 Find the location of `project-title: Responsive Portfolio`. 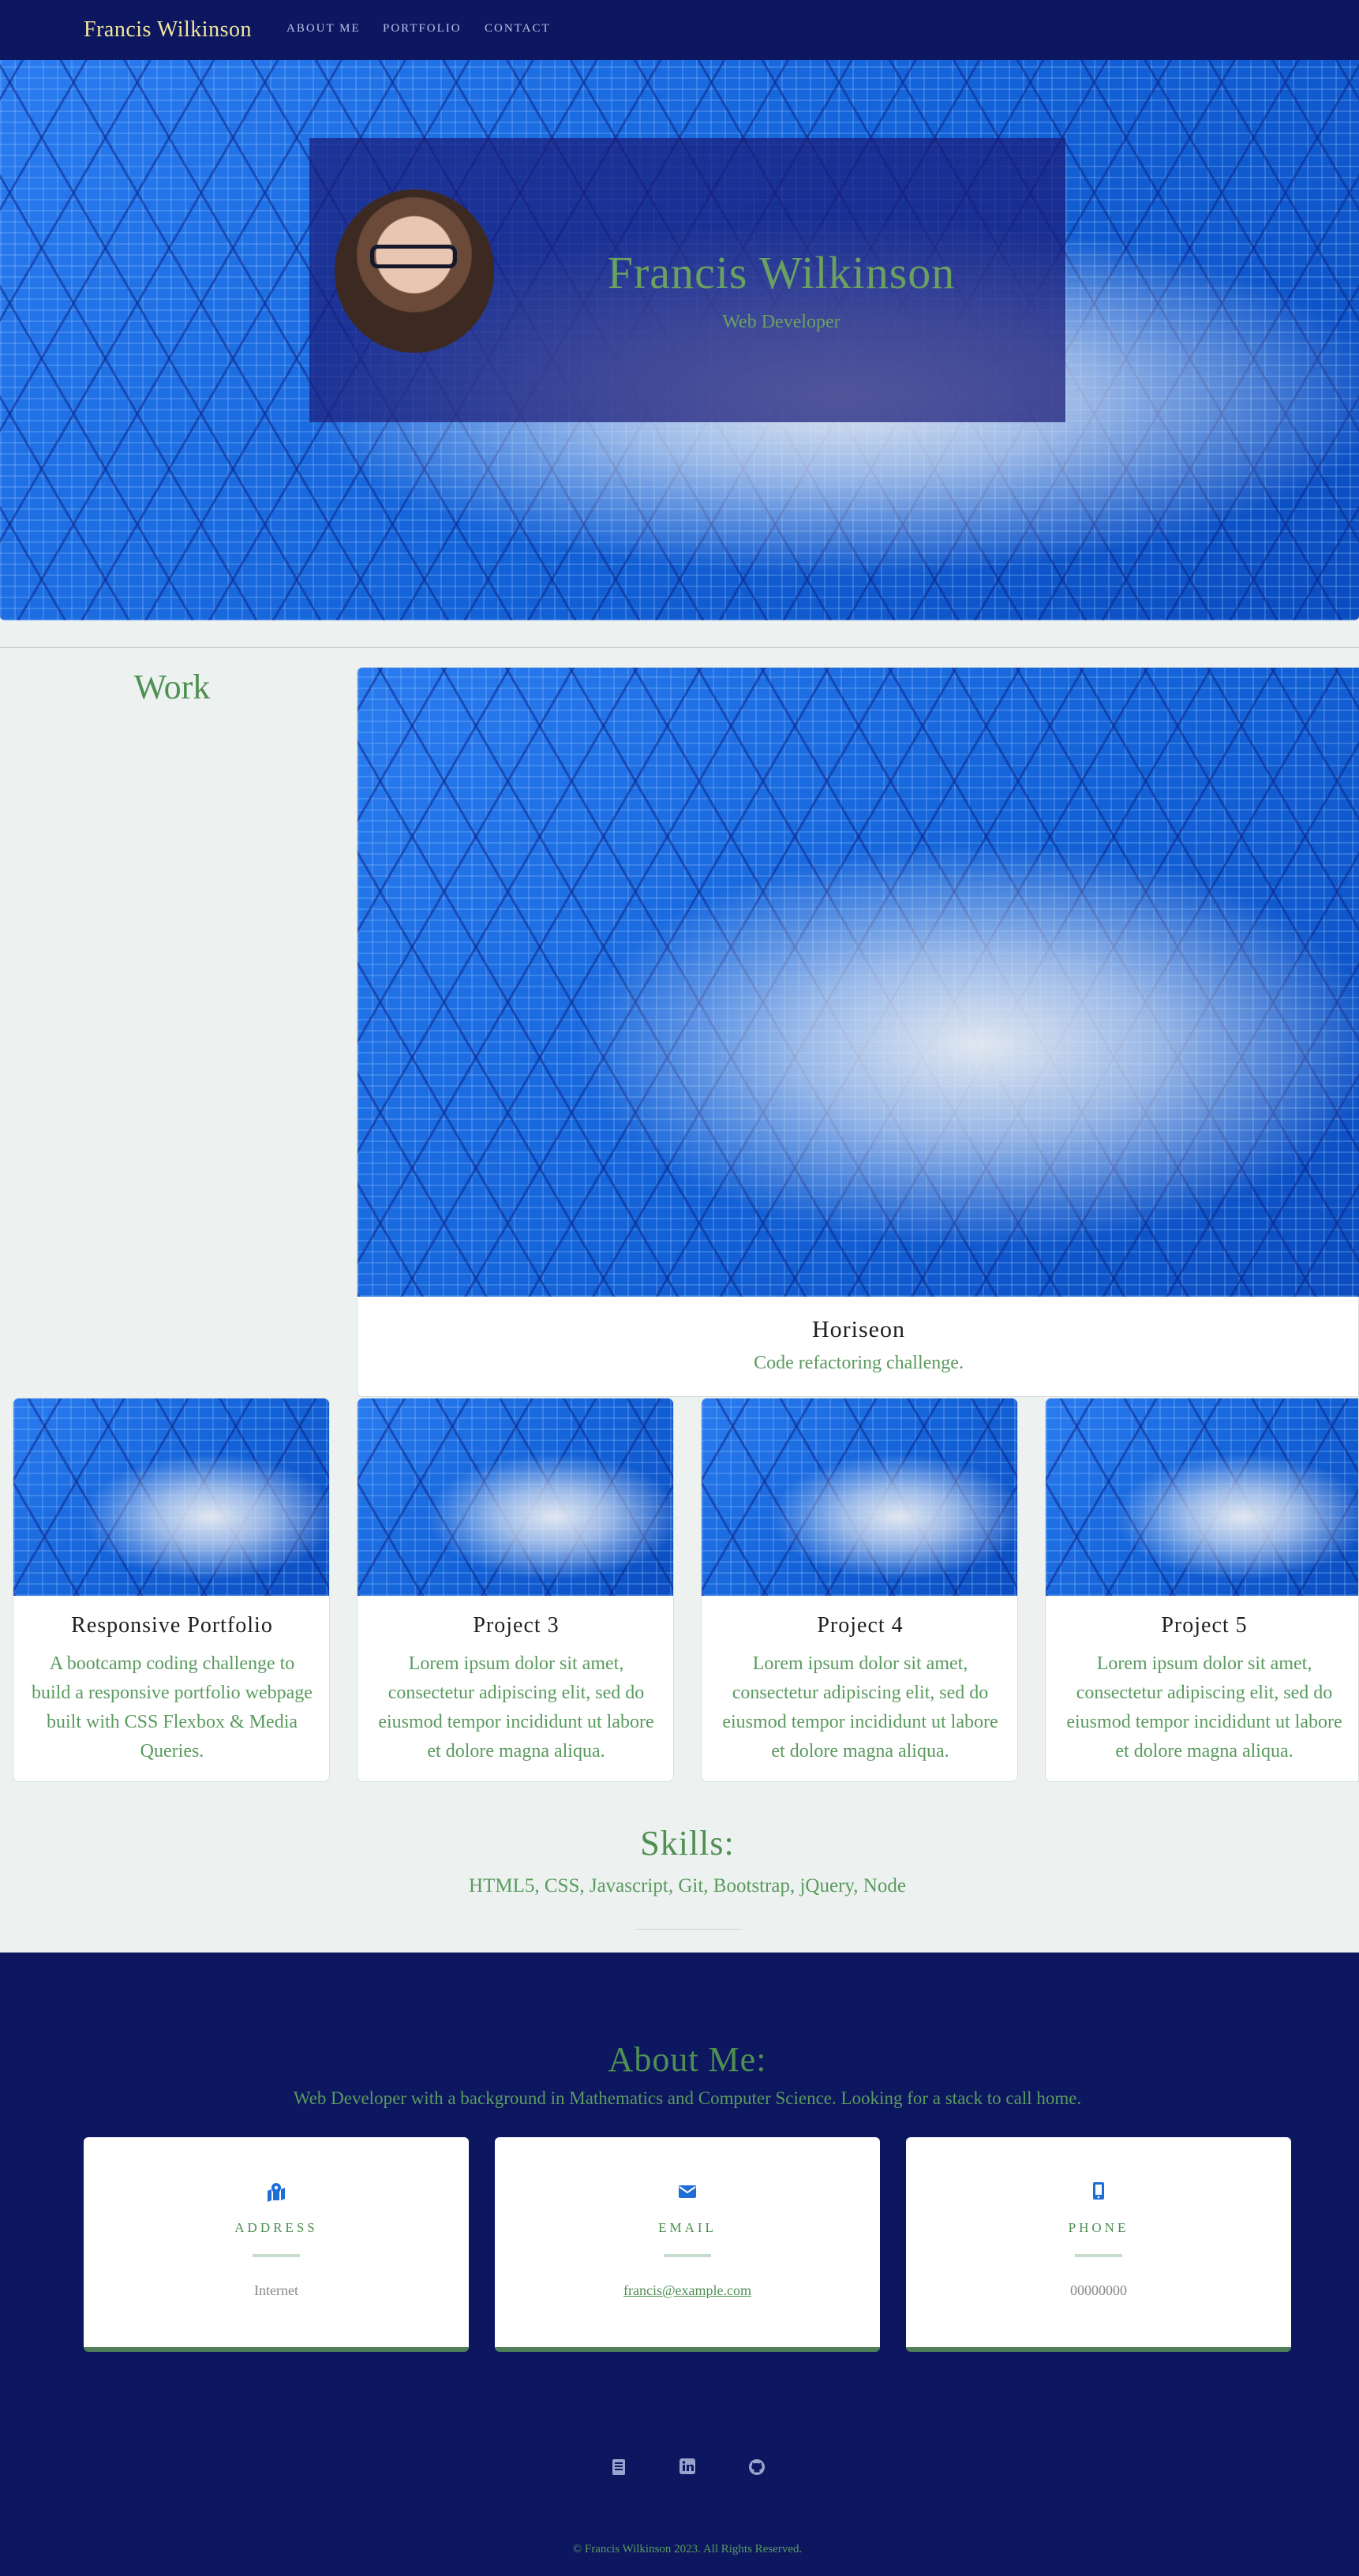

project-title: Responsive Portfolio is located at coordinates (172, 1625).